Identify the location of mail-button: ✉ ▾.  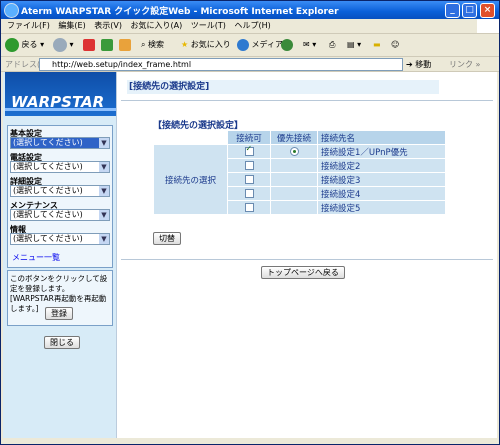
(309, 45).